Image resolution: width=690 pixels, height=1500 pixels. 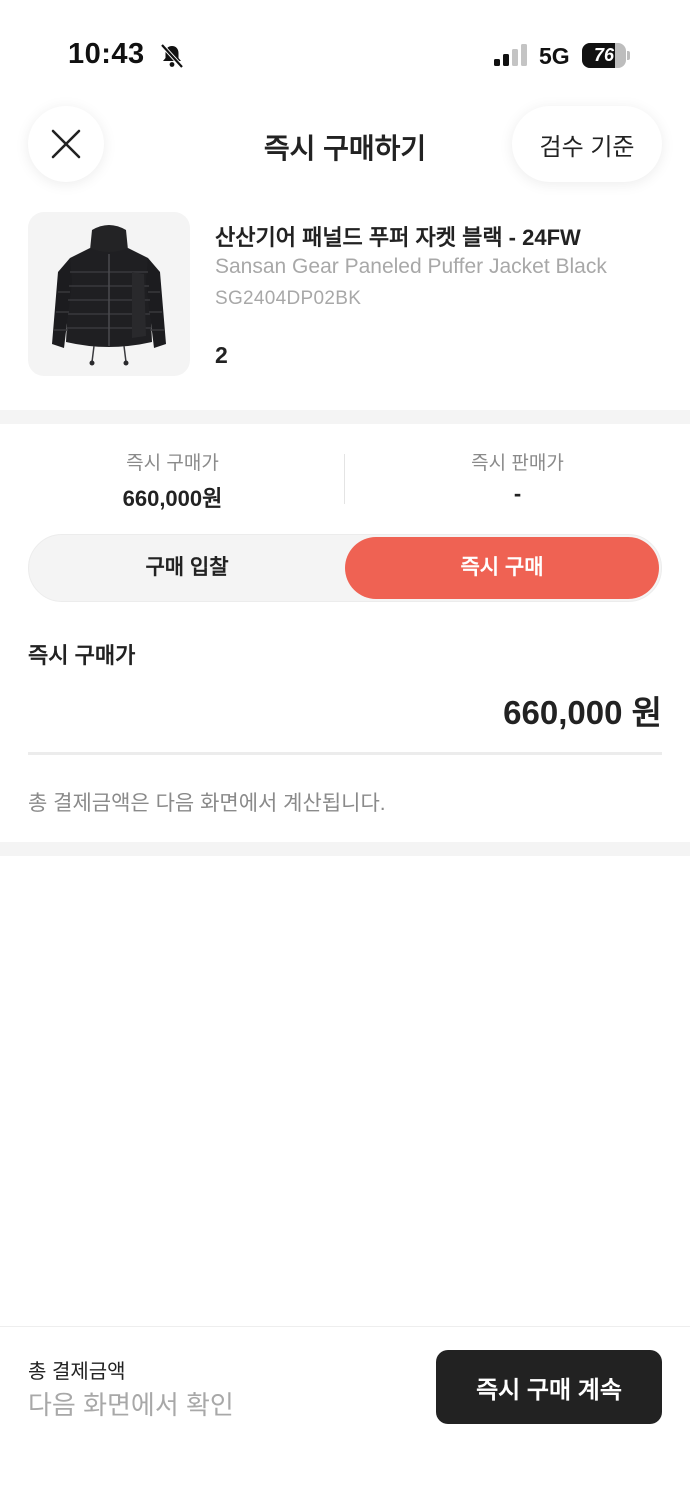 What do you see at coordinates (345, 753) in the screenshot?
I see `price-underline` at bounding box center [345, 753].